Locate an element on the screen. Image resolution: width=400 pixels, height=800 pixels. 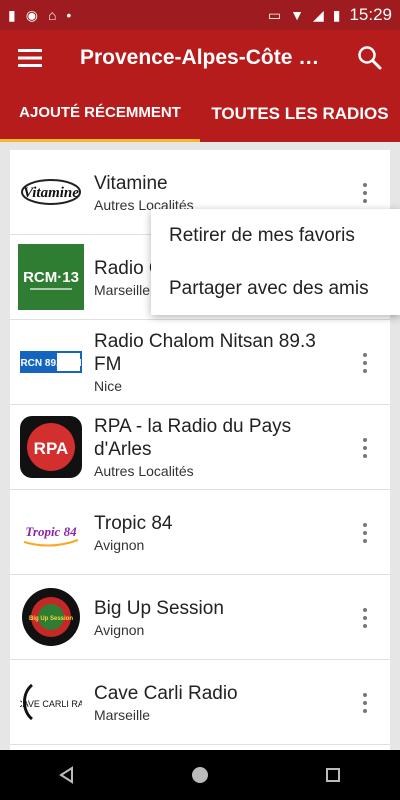
tropic84-logo: Tropic 84 is located at coordinates (51, 535).